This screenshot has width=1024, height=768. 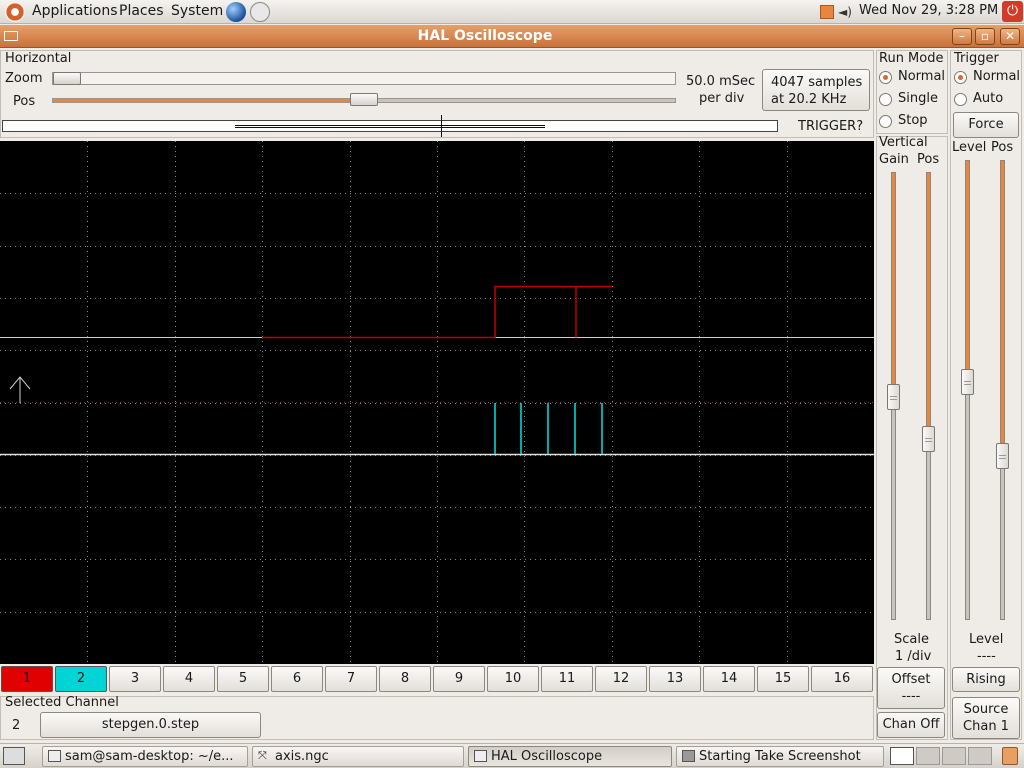 I want to click on run-mode-stop-radio, so click(x=885, y=121).